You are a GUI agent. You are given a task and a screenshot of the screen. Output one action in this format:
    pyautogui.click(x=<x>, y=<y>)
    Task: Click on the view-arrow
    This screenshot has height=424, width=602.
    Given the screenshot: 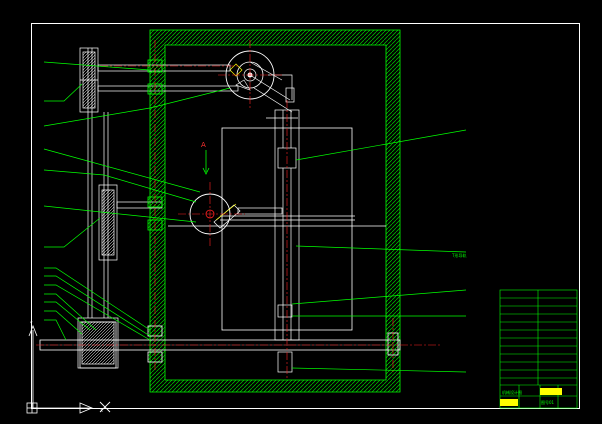 What is the action you would take?
    pyautogui.click(x=206, y=162)
    